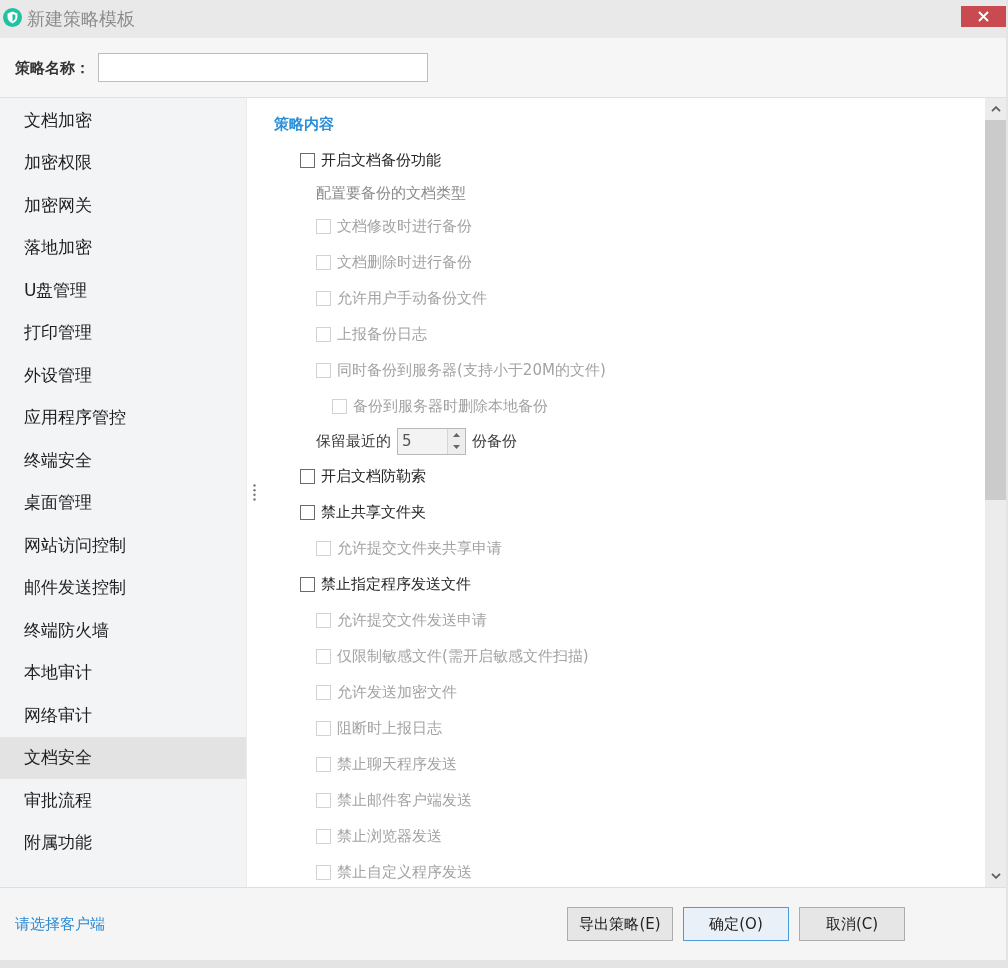 This screenshot has width=1008, height=968. Describe the element at coordinates (995, 310) in the screenshot. I see `scrollbar-thumb` at that location.